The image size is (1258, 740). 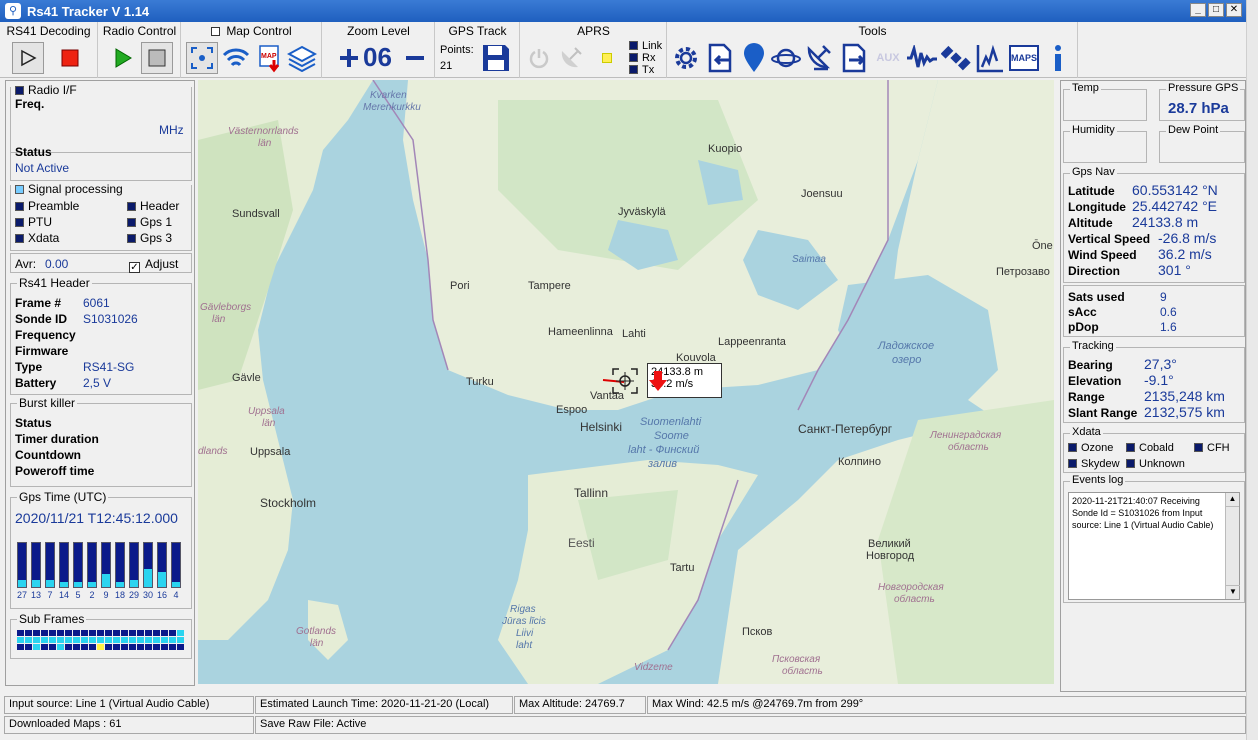 I want to click on aprs-indicators: Link Rx Tx, so click(x=645, y=58).